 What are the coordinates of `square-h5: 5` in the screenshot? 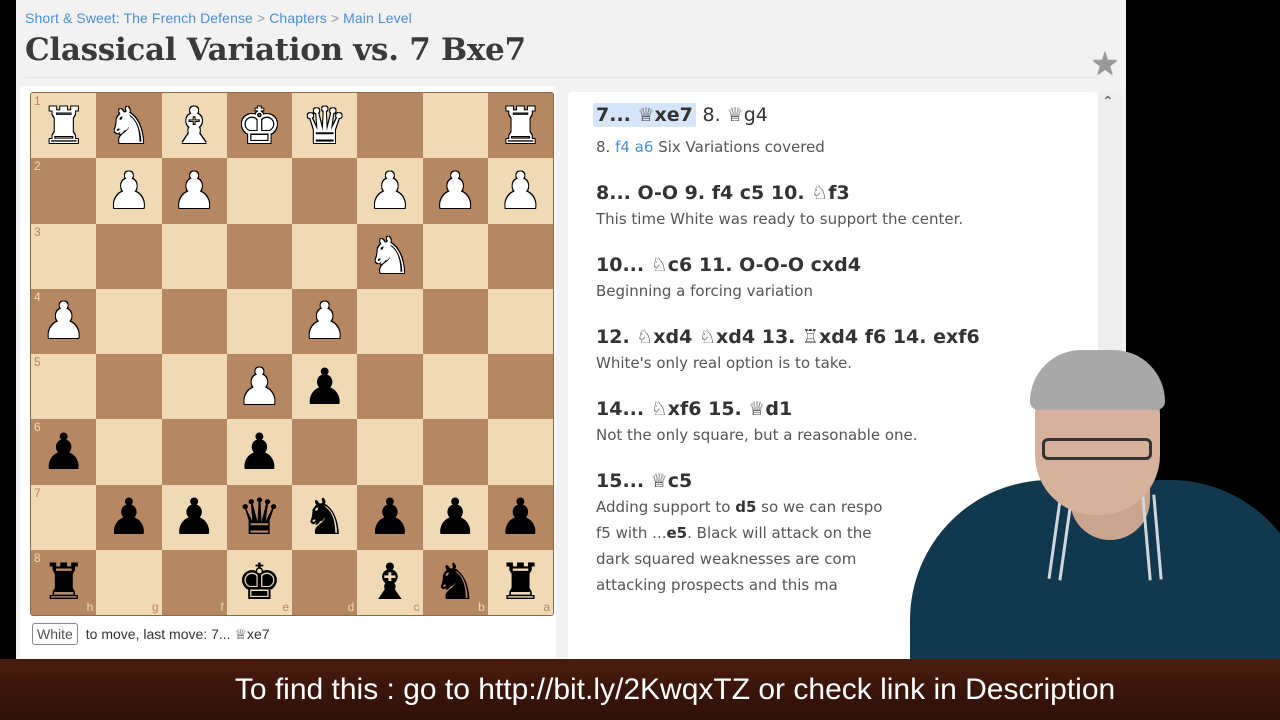 It's located at (64, 387).